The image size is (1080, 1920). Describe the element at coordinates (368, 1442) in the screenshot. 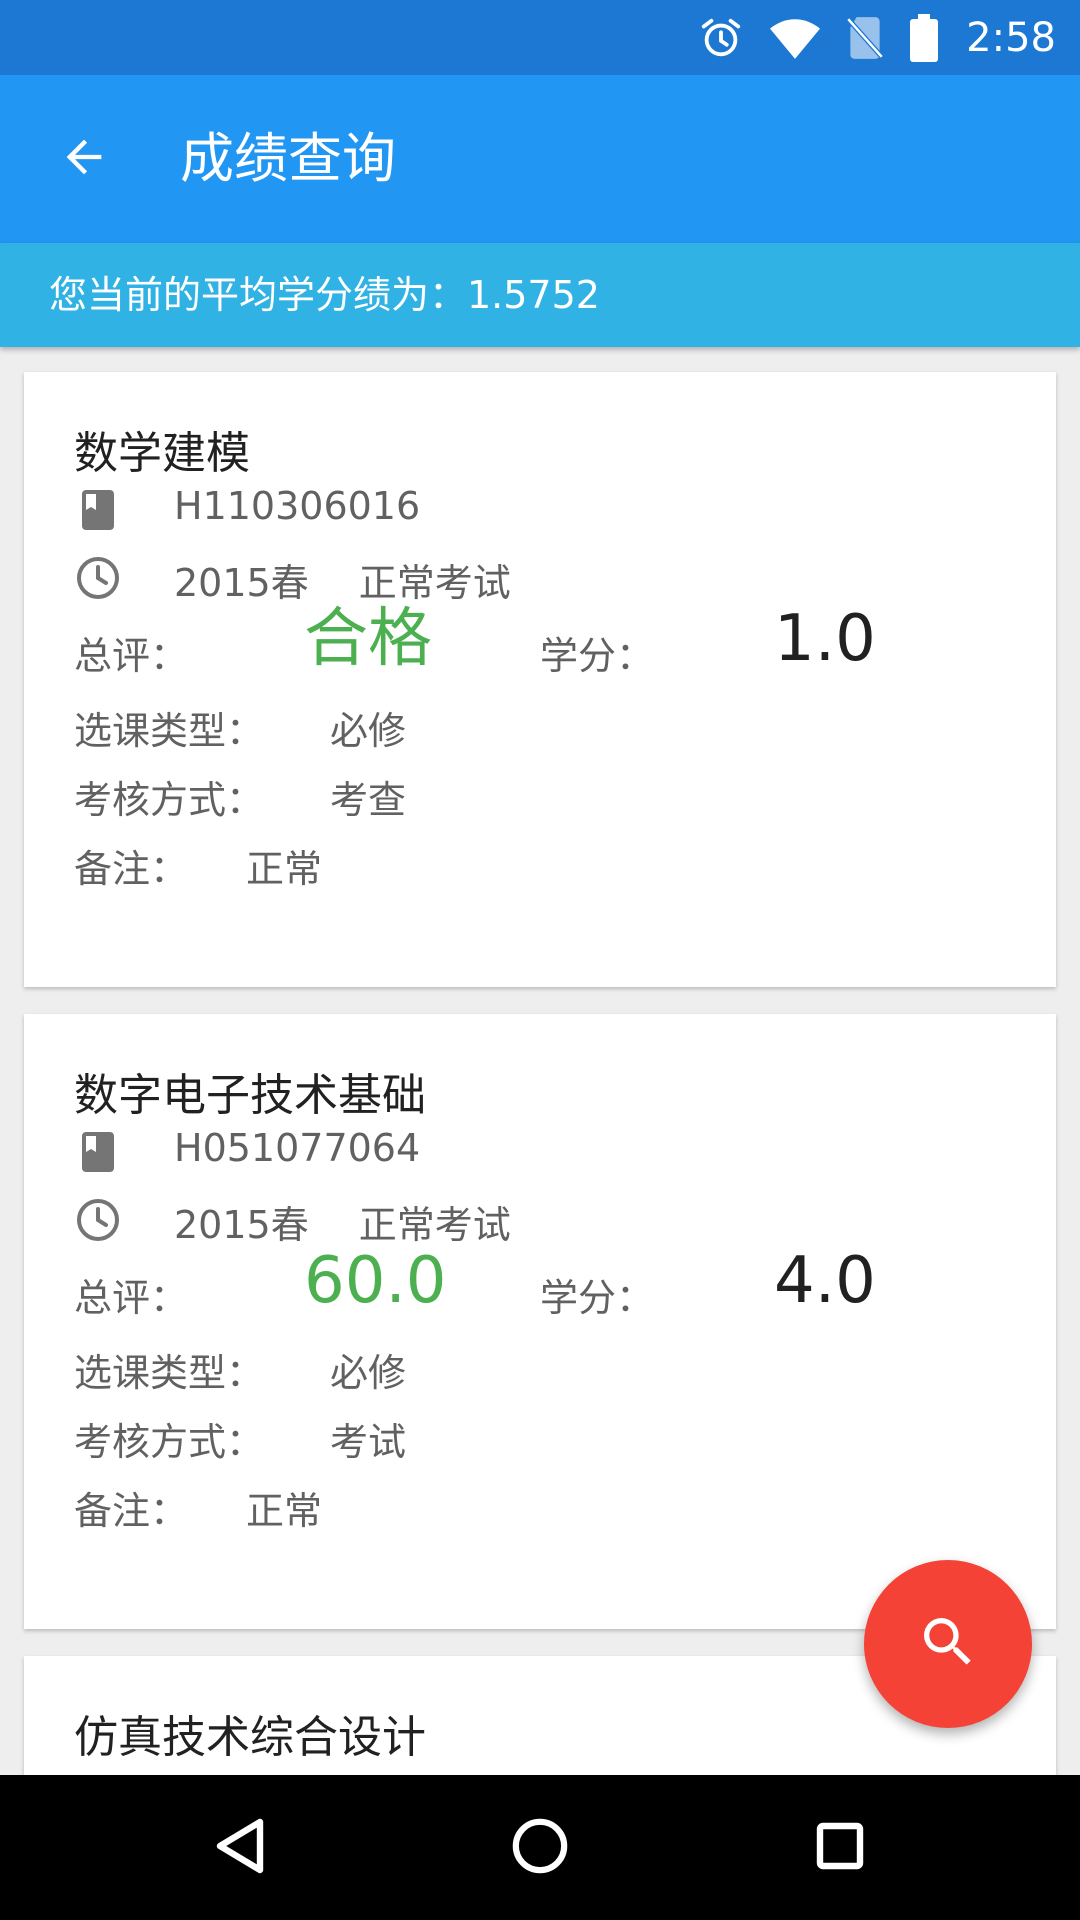

I see `assessment-value: 考试` at that location.